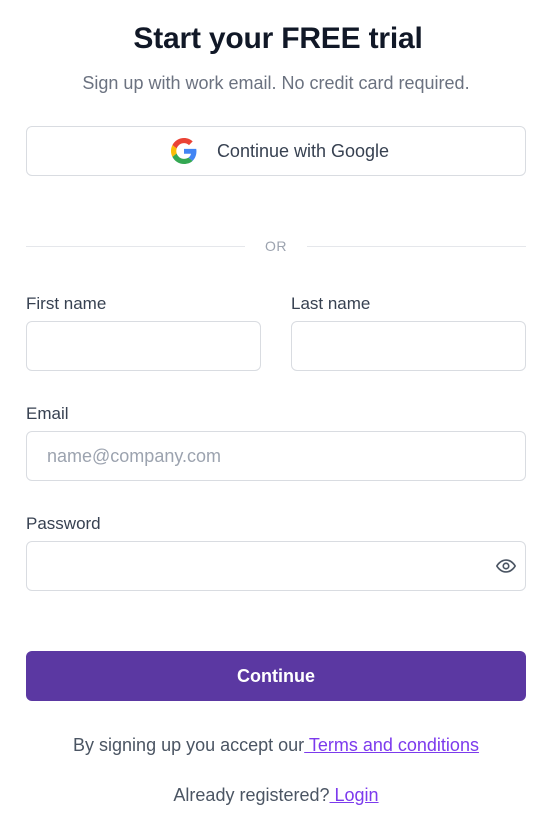  Describe the element at coordinates (408, 346) in the screenshot. I see `last-name-input` at that location.